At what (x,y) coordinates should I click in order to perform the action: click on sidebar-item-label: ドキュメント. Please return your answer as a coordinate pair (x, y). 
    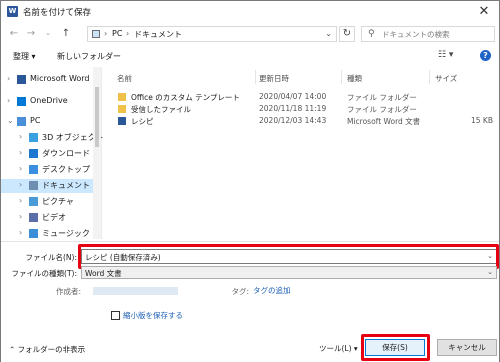
    Looking at the image, I should click on (66, 185).